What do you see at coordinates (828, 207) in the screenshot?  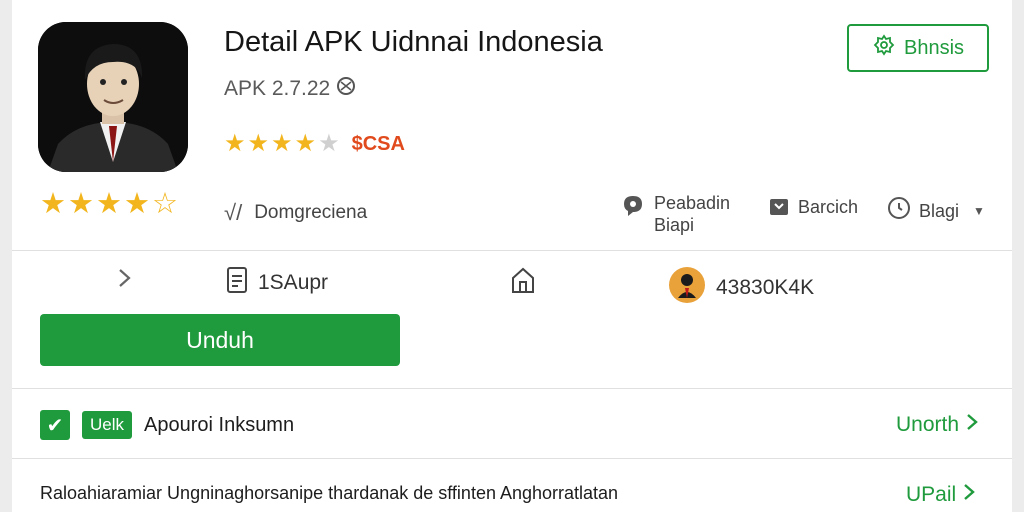 I see `badge-label: Barcich` at bounding box center [828, 207].